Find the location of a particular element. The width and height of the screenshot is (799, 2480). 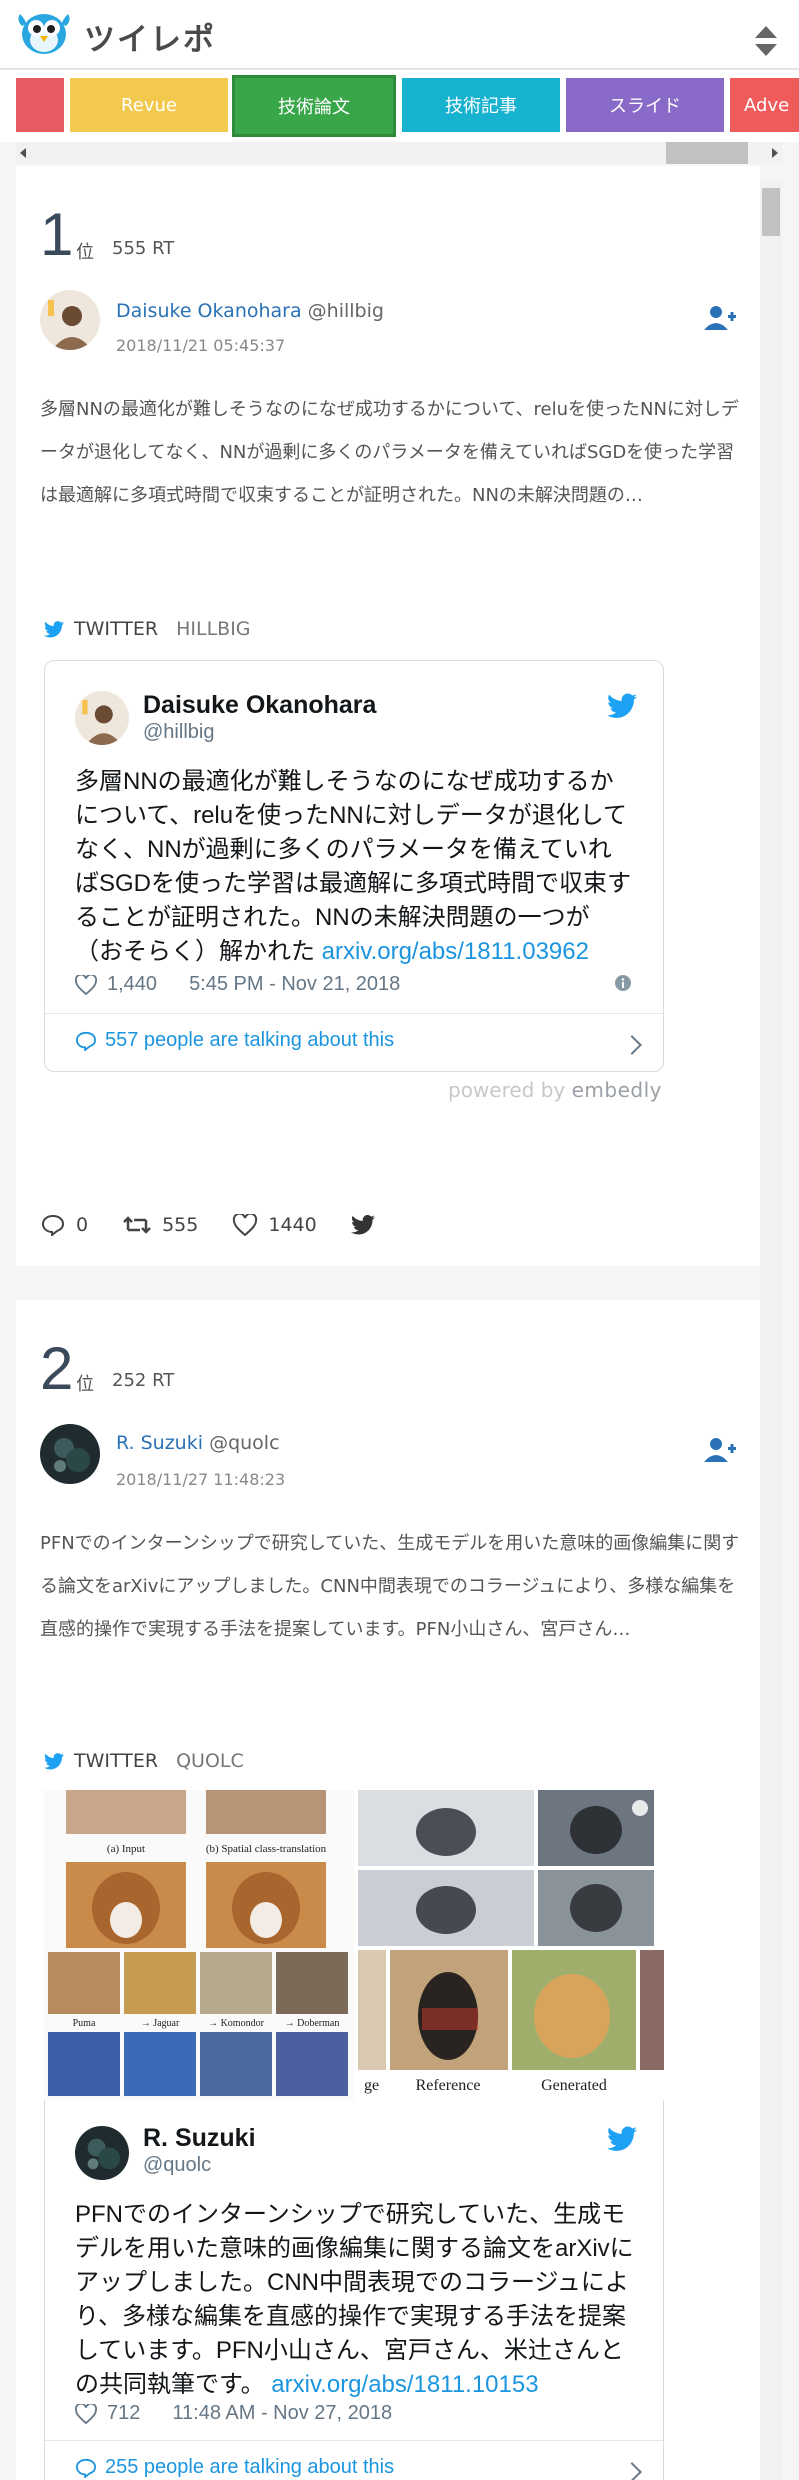

media-caption: → Doberman is located at coordinates (312, 2023).